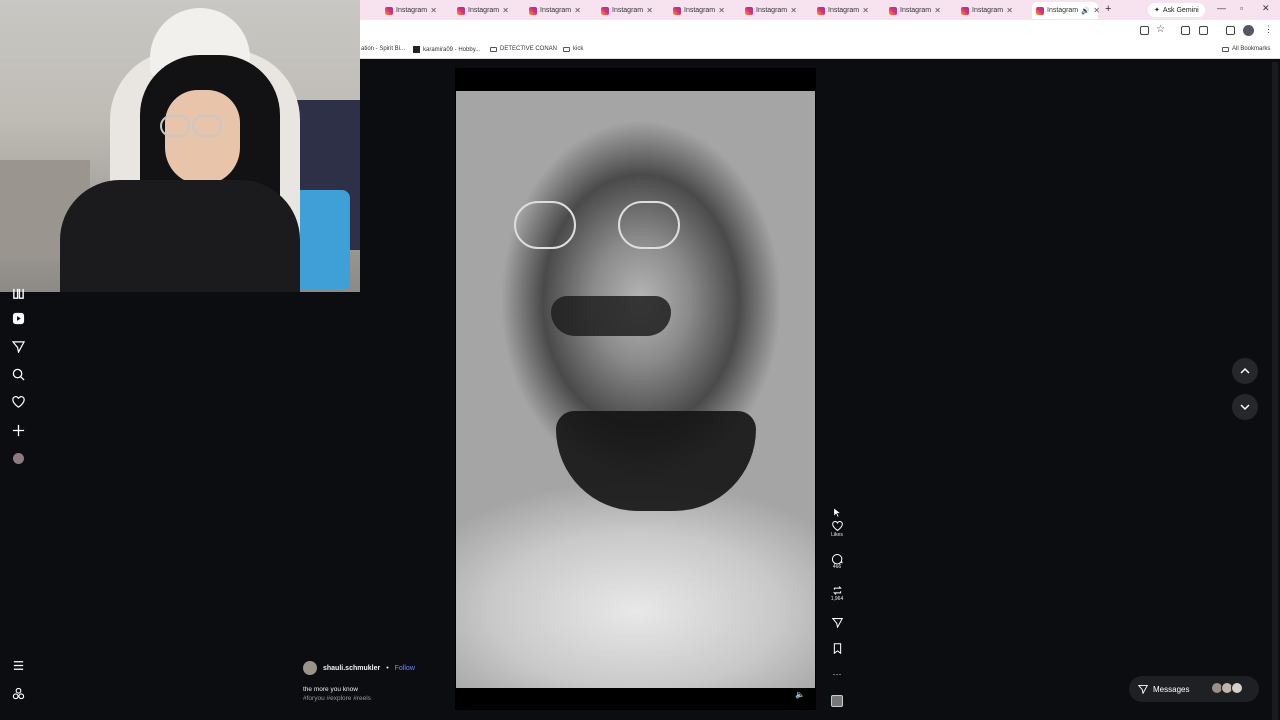  I want to click on restore-button: ▫, so click(1241, 8).